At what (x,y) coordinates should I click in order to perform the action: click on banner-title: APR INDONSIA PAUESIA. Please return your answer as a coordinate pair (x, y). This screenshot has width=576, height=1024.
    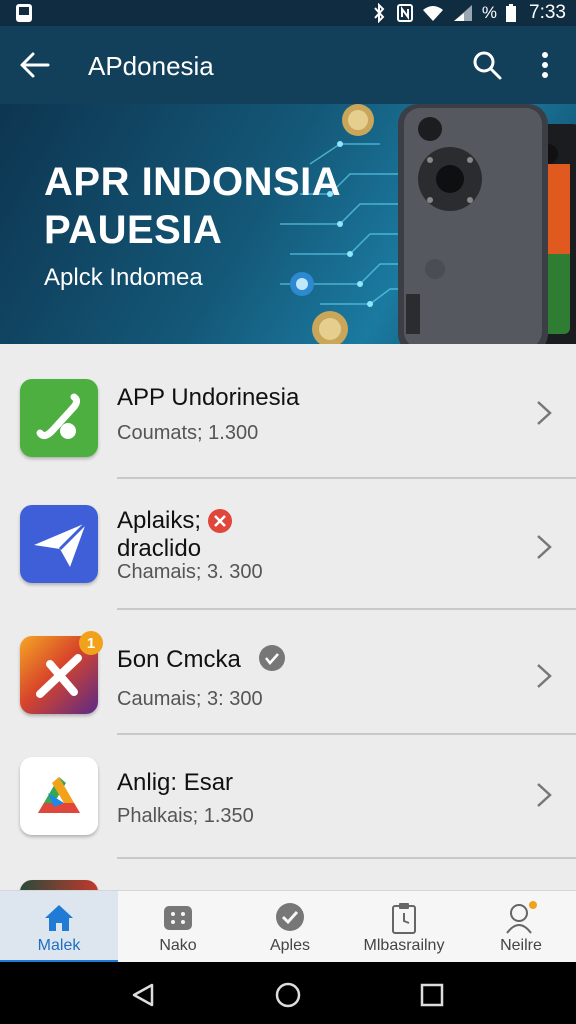
    Looking at the image, I should click on (214, 206).